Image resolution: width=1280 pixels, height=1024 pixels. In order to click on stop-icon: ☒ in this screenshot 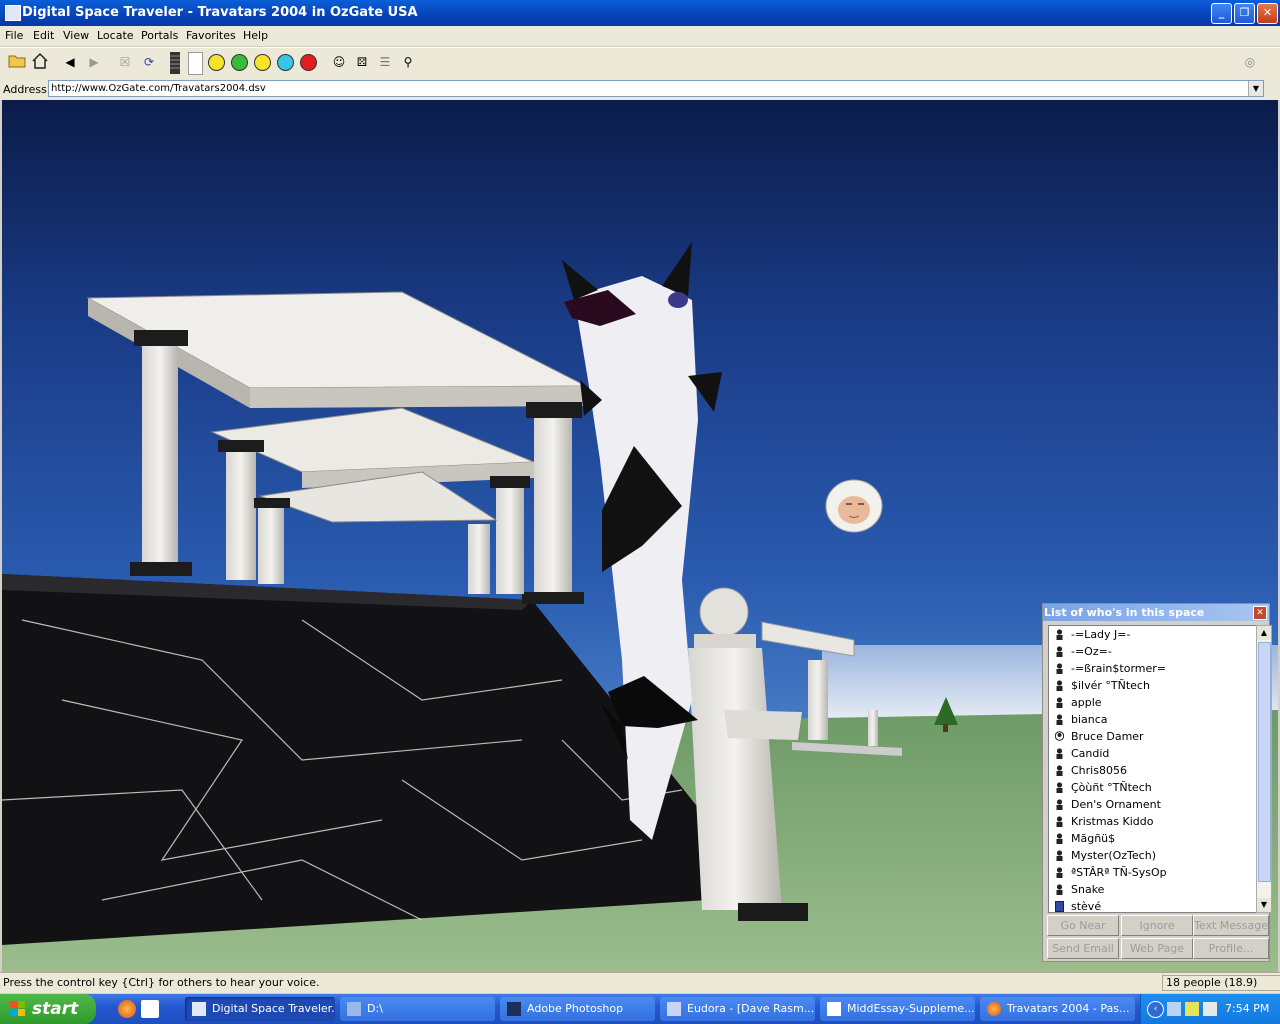, I will do `click(125, 62)`.